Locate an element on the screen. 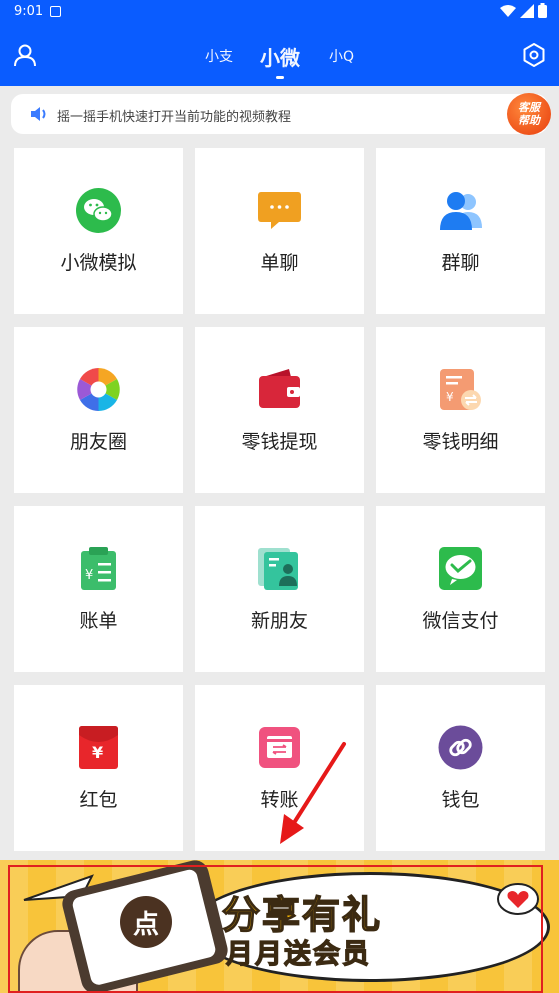 This screenshot has height=993, width=559. grid-item-label: 钱包 is located at coordinates (460, 800).